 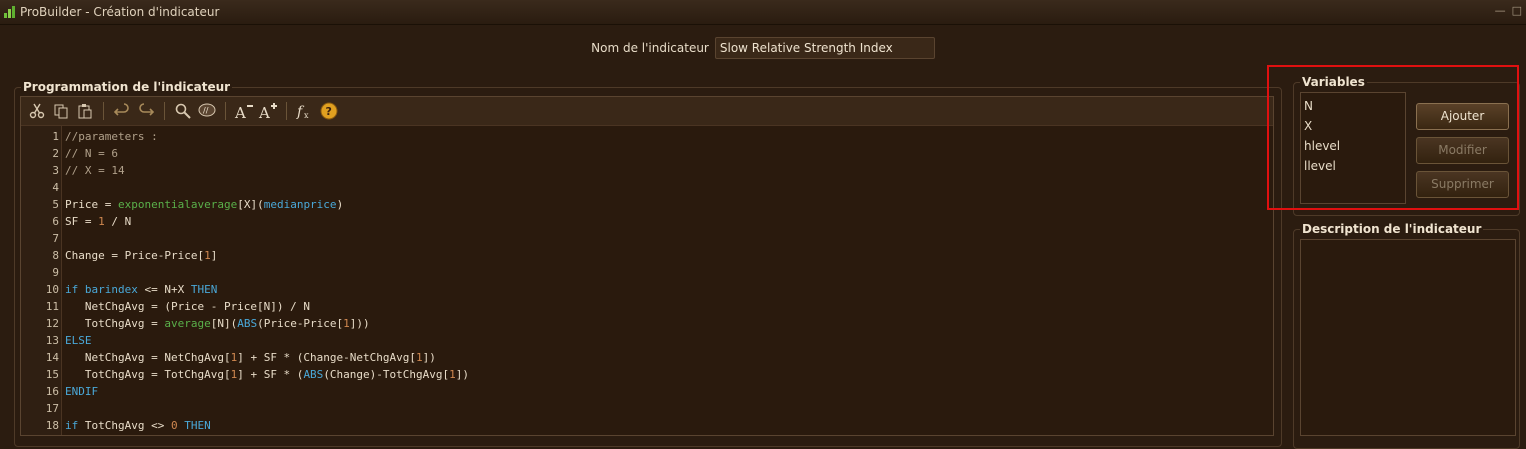 I want to click on line-code: SF = 1 / N, so click(x=98, y=221).